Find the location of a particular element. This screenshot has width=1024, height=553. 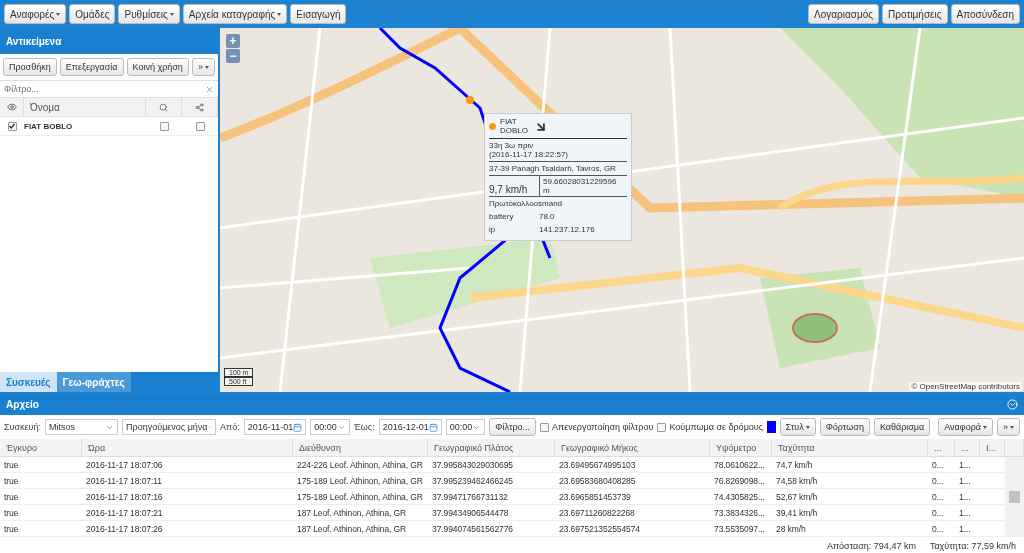

panel-title: Αρχείο is located at coordinates (22, 404).